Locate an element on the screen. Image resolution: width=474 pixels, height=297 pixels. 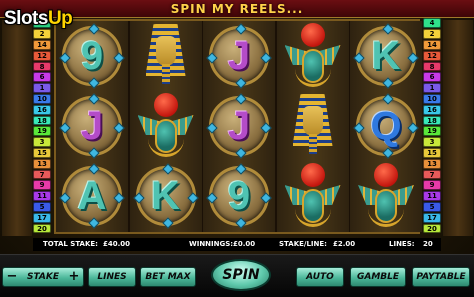
right-line-indicator: 3 is located at coordinates (432, 142).